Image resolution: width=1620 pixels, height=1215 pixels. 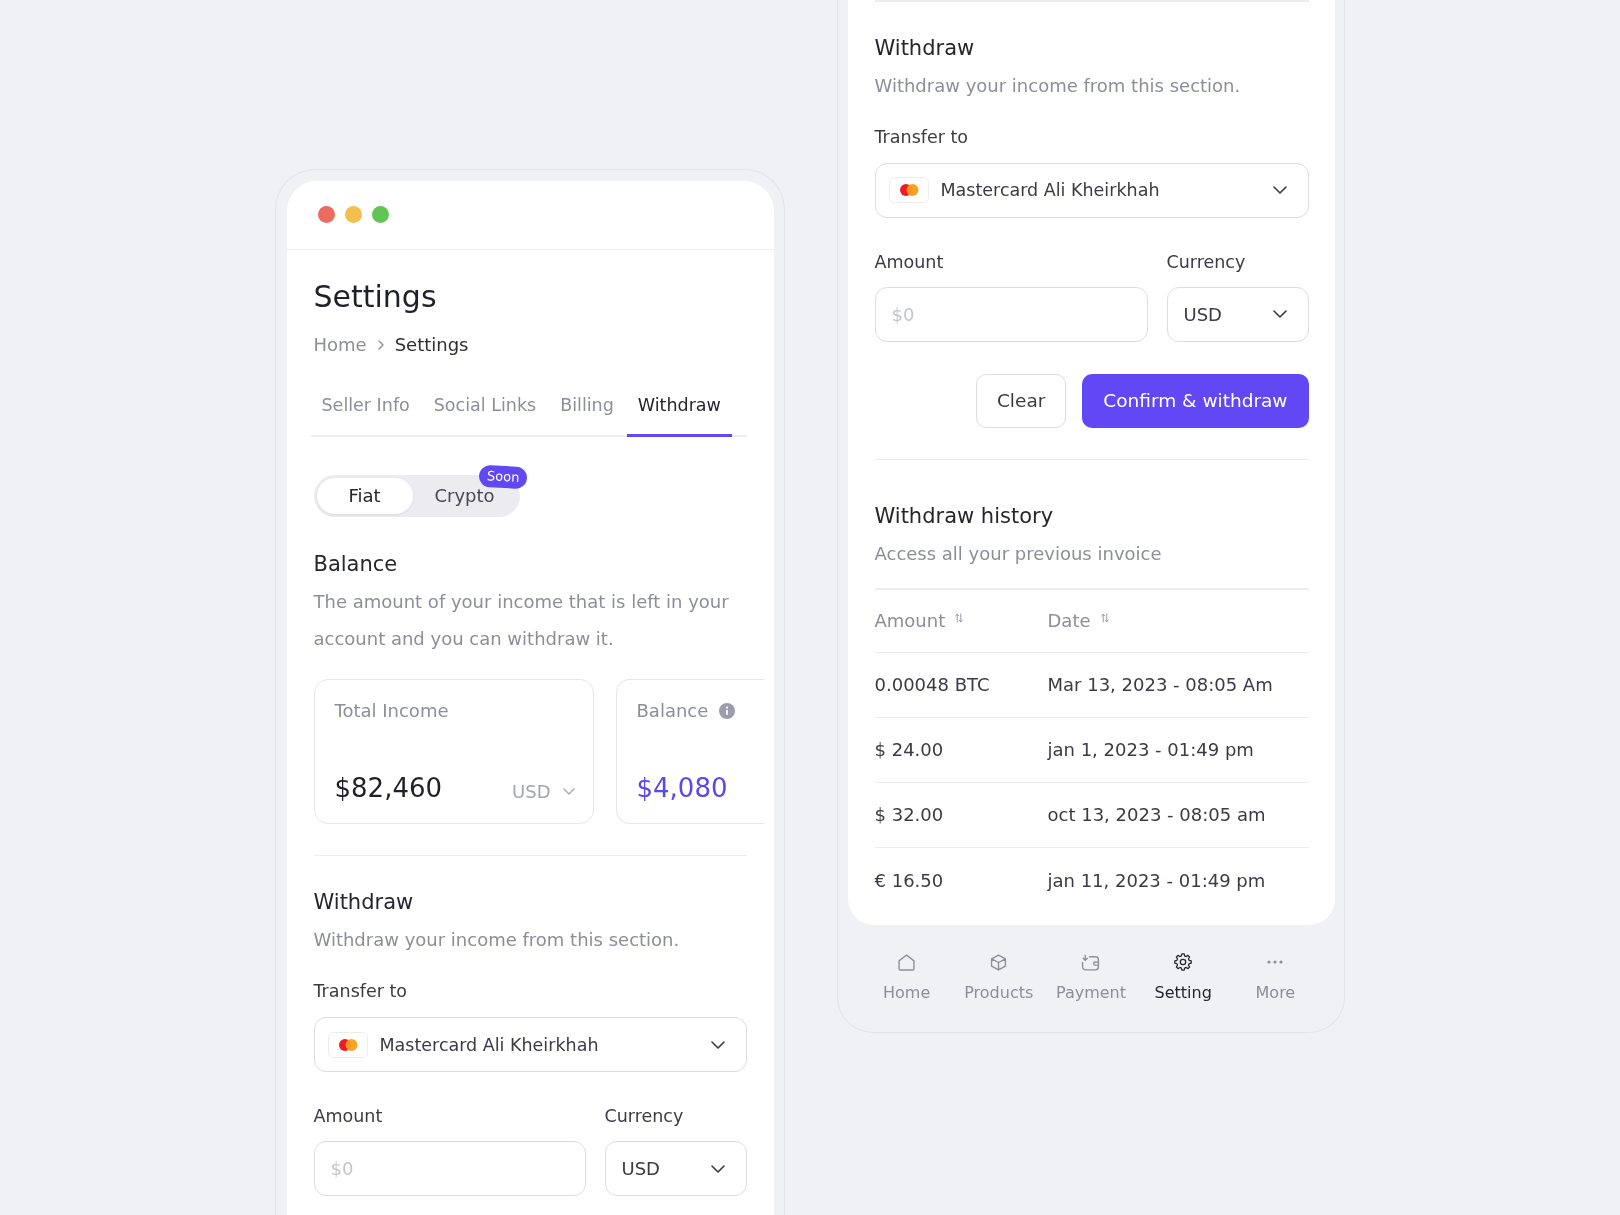 What do you see at coordinates (909, 749) in the screenshot?
I see `table-cell-text: $ 24.00` at bounding box center [909, 749].